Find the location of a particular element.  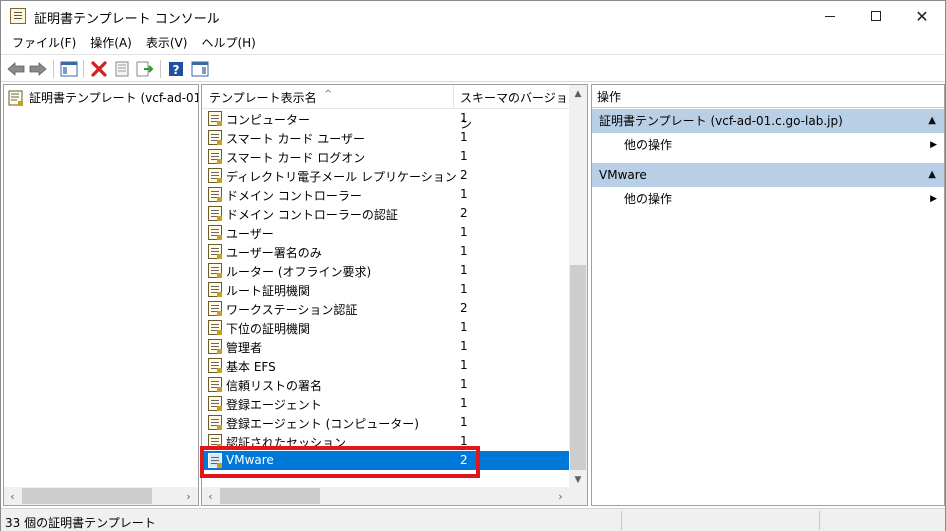

table-row: 登録エージェント (コンピューター) 1 is located at coordinates (385, 422).